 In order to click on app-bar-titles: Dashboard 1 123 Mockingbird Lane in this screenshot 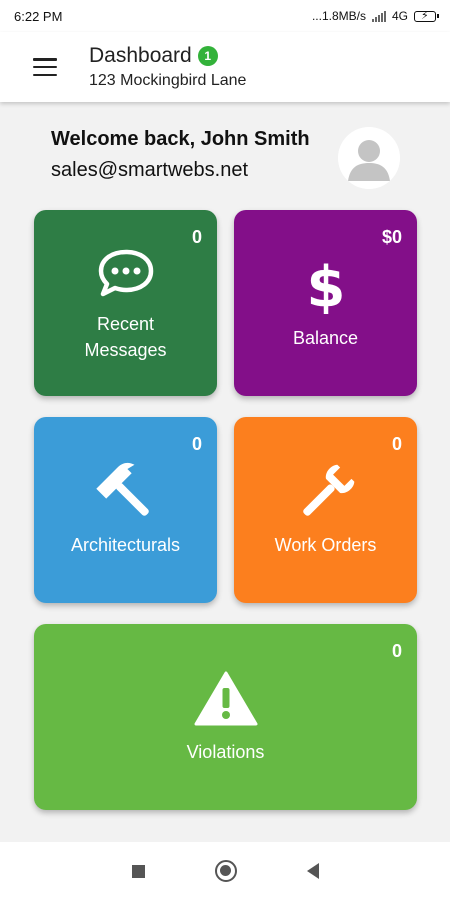, I will do `click(167, 67)`.